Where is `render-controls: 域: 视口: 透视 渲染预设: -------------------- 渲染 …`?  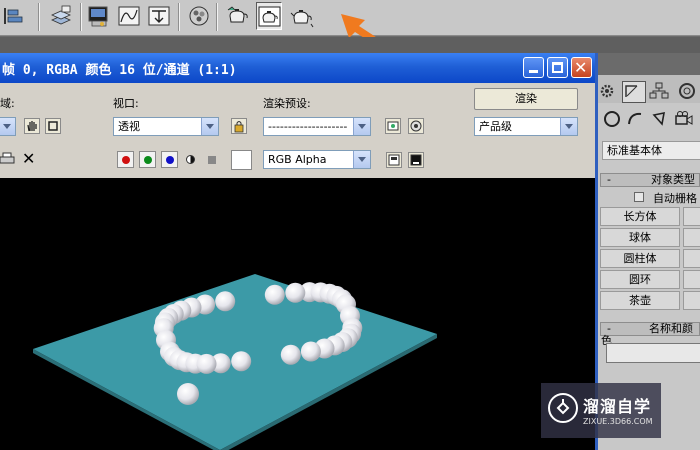 render-controls: 域: 视口: 透视 渲染预设: -------------------- 渲染 … is located at coordinates (297, 115).